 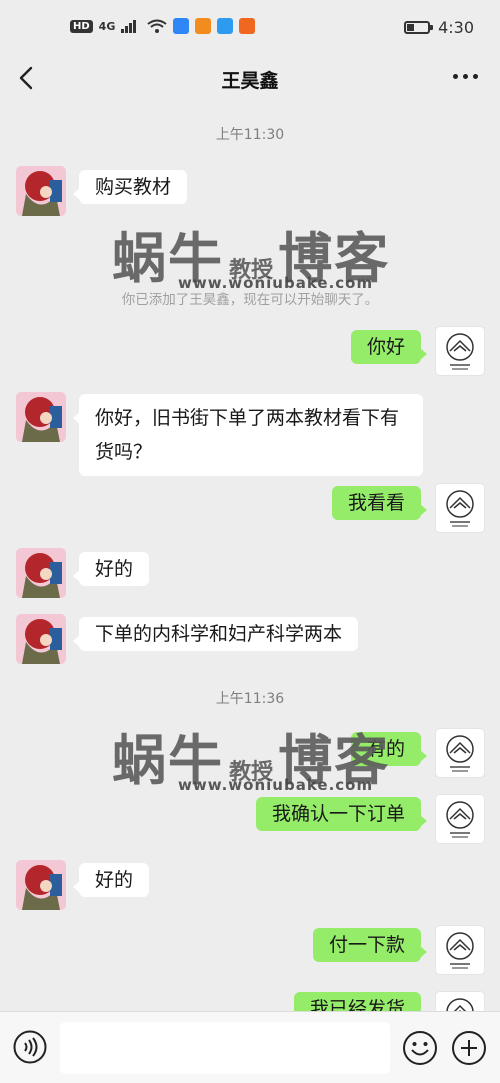 What do you see at coordinates (248, 435) in the screenshot?
I see `message-bubble: 你好，旧书街下单了两本教材看下有货吗？` at bounding box center [248, 435].